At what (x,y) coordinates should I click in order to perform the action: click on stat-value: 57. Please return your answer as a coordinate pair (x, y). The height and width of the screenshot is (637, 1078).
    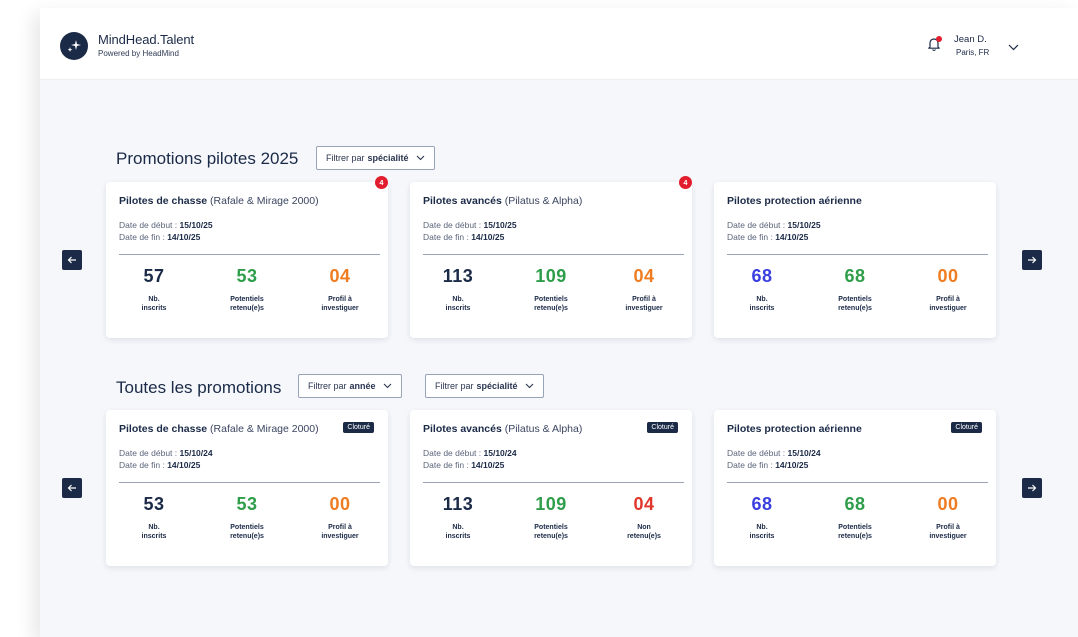
    Looking at the image, I should click on (154, 276).